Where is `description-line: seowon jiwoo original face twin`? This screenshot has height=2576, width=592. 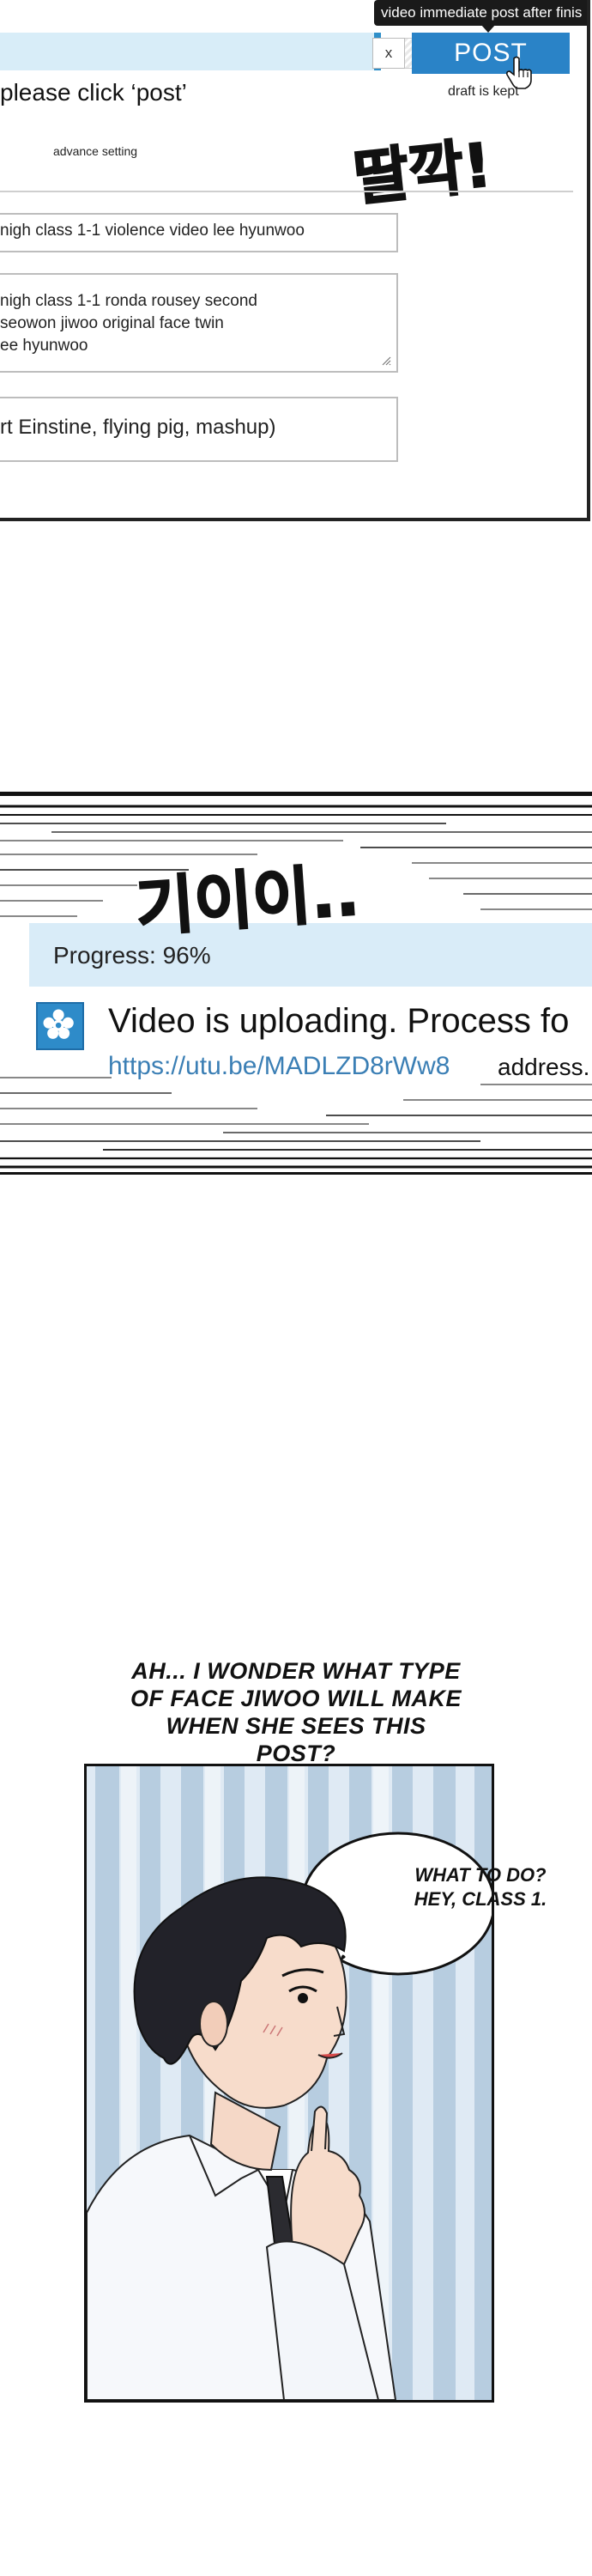 description-line: seowon jiwoo original face twin is located at coordinates (112, 323).